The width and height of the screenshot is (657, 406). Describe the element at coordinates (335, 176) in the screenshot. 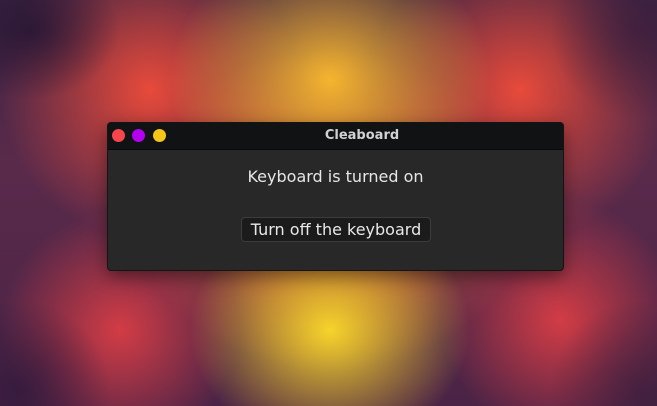

I see `keyboard-status-label: Keyboard is turned on` at that location.